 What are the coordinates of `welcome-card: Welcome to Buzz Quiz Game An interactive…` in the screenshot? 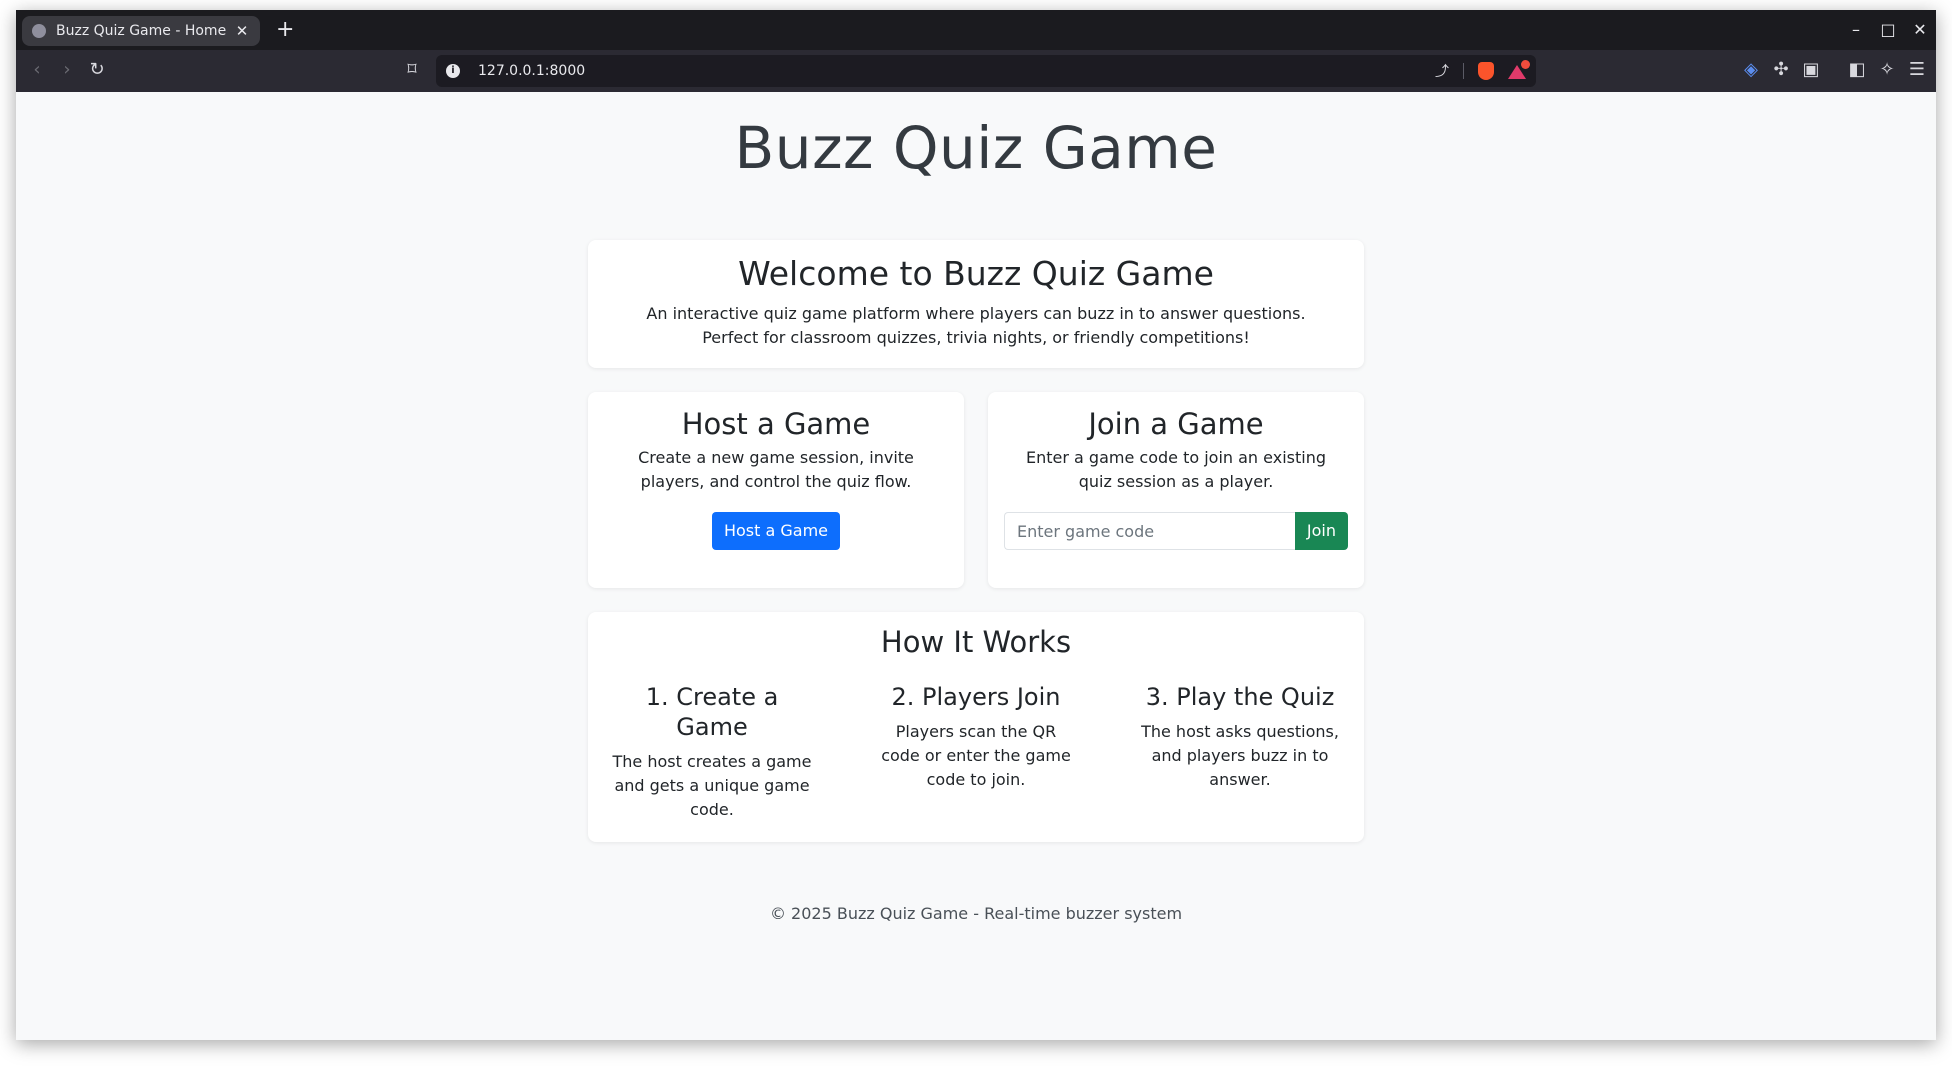 It's located at (976, 304).